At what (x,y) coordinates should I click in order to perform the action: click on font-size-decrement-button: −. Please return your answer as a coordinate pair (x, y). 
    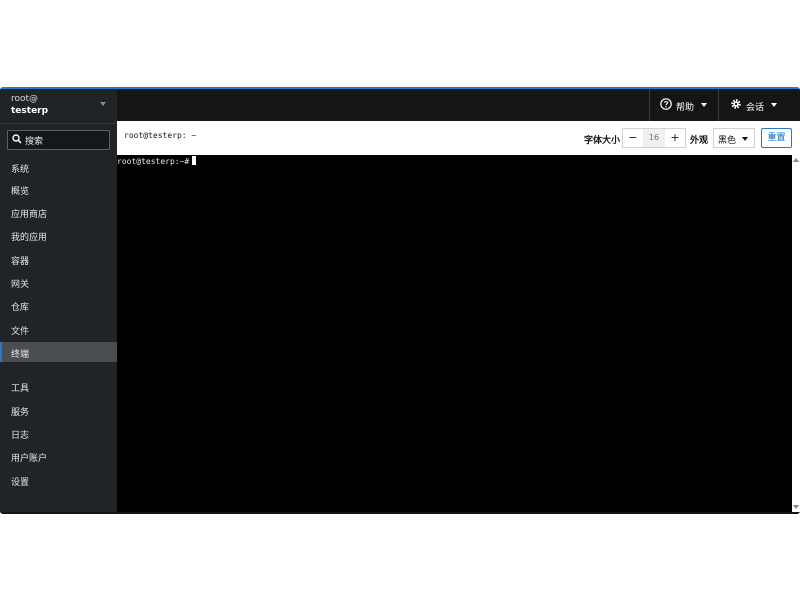
    Looking at the image, I should click on (633, 138).